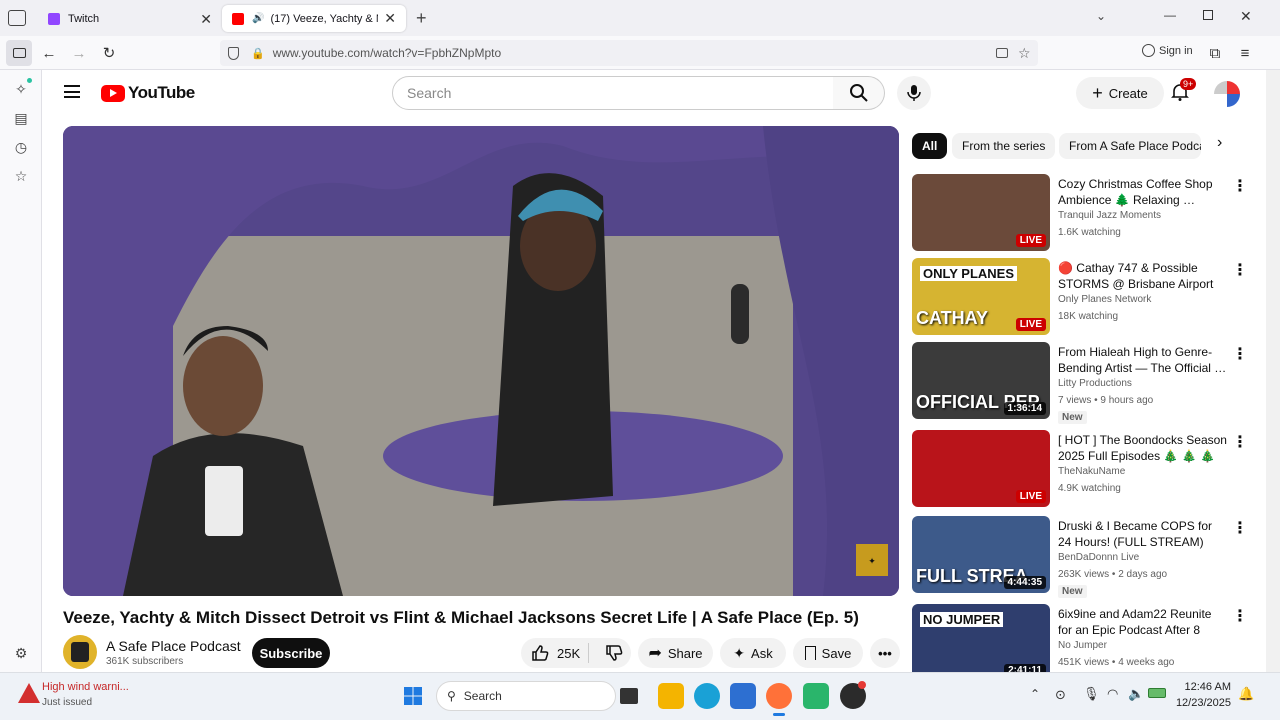 This screenshot has height=720, width=1280. I want to click on search-input: Search, so click(613, 93).